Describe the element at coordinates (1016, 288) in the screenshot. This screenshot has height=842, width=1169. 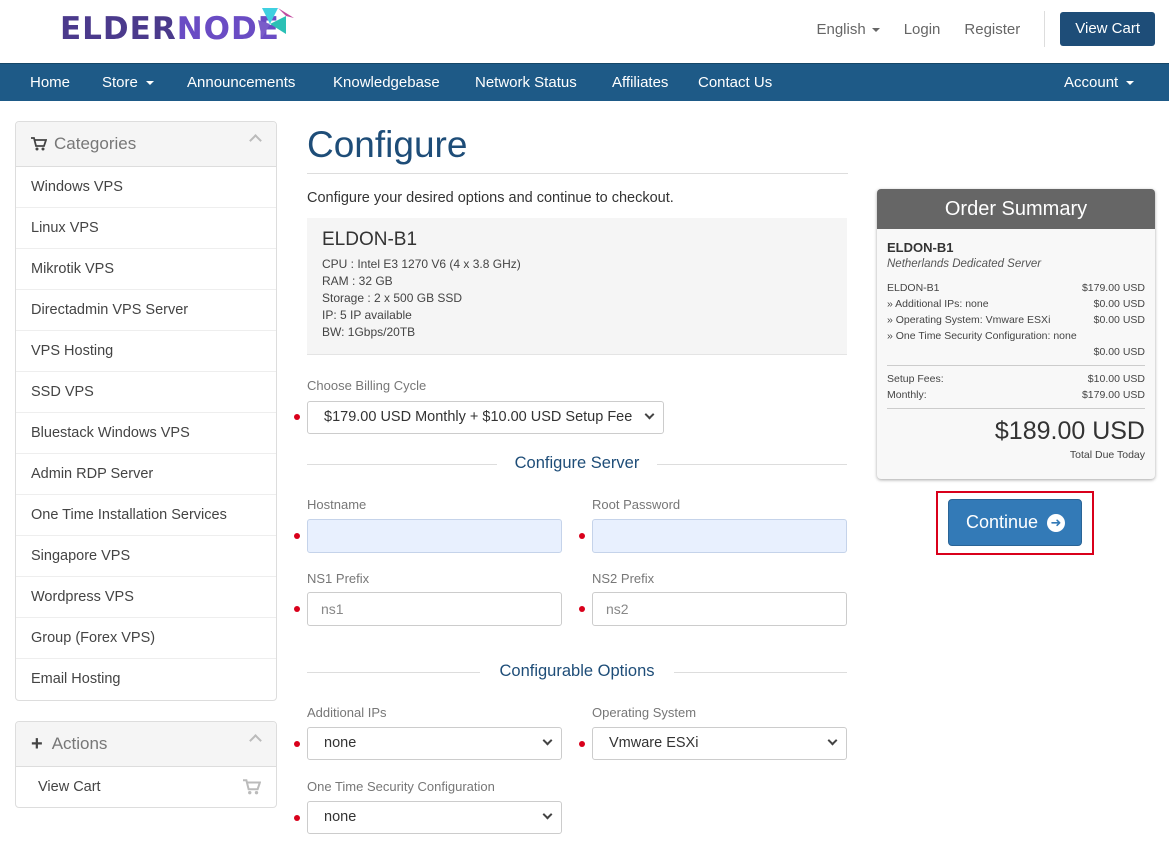
I see `summary-line: ELDON-B1 $179.00 USD` at that location.